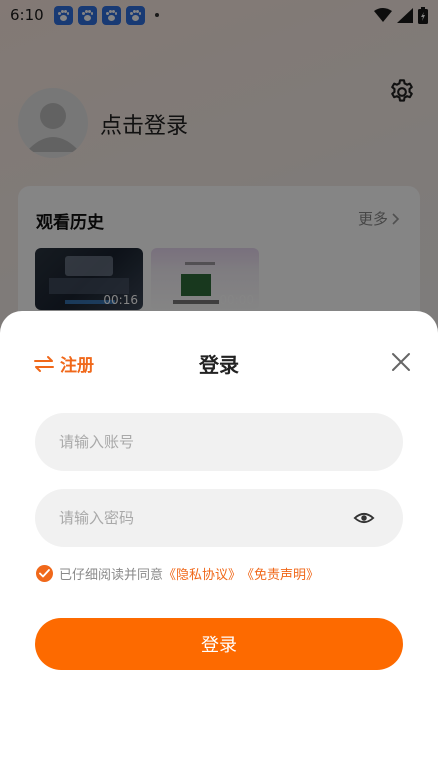 The image size is (438, 779). I want to click on check-icon, so click(44, 573).